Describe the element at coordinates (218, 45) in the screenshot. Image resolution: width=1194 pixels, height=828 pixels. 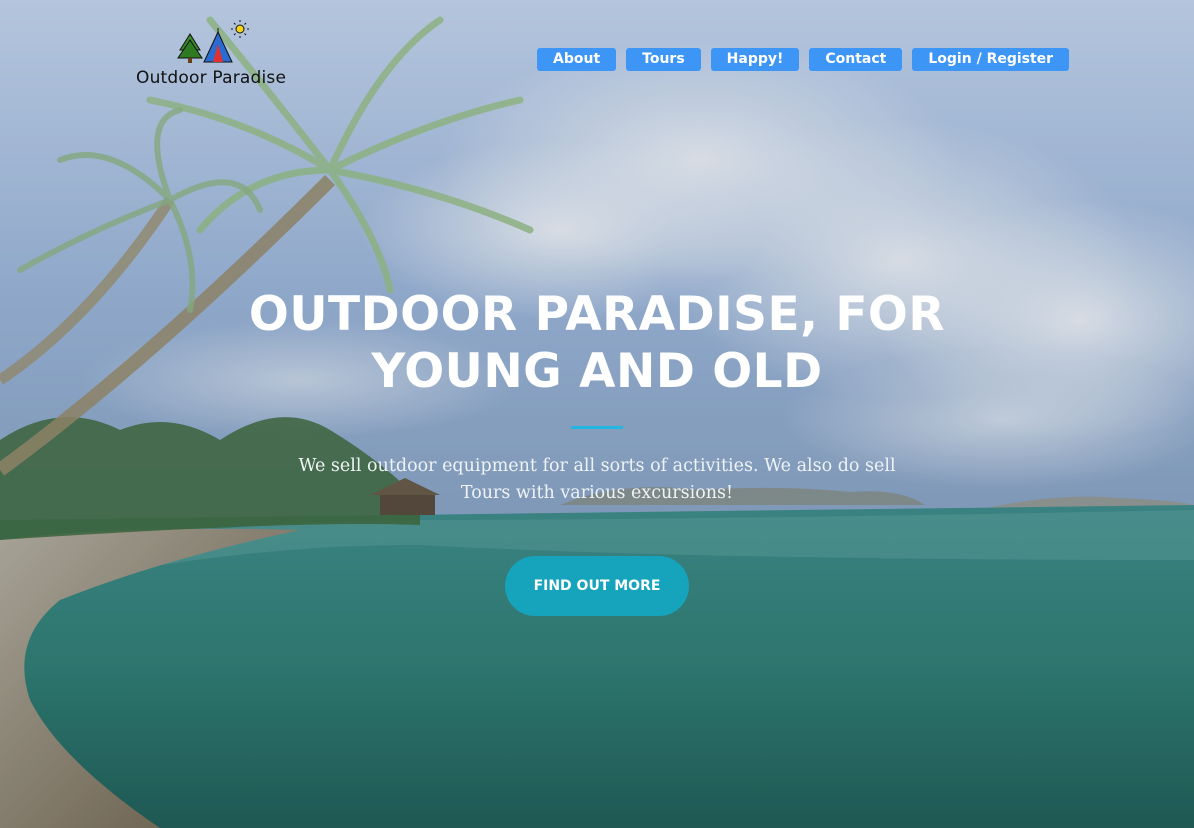
I see `tent-icon` at that location.